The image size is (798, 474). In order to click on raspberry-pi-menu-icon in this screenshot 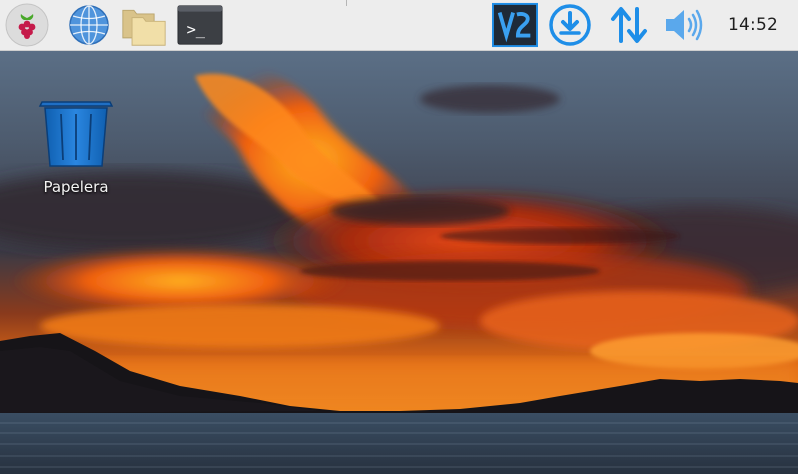, I will do `click(27, 25)`.